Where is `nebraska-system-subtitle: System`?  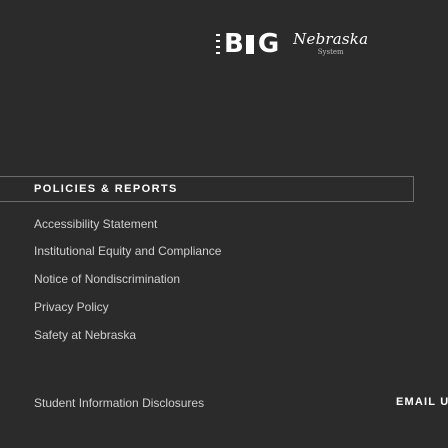 nebraska-system-subtitle: System is located at coordinates (330, 52).